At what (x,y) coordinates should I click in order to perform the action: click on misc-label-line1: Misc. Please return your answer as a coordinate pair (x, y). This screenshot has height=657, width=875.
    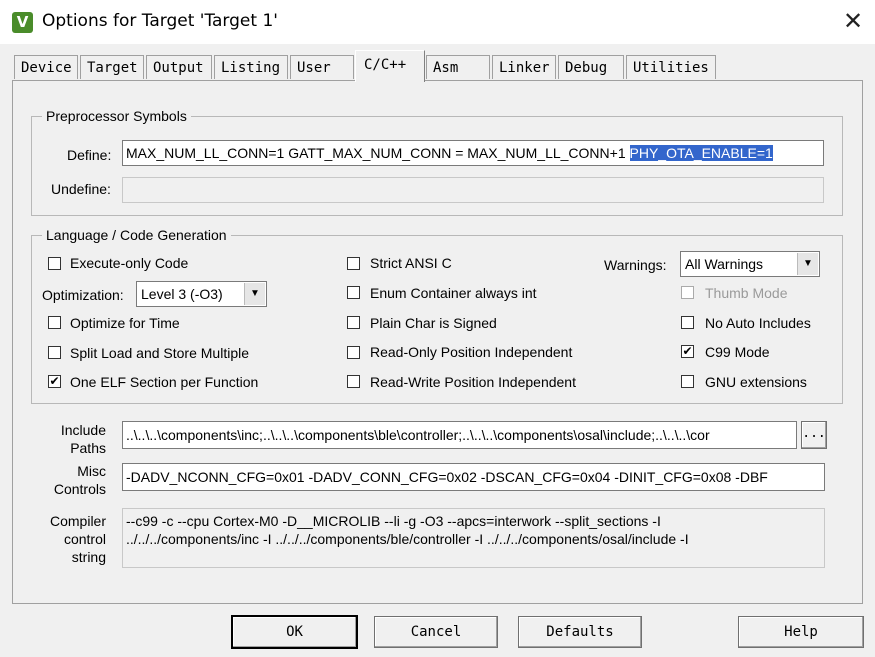
    Looking at the image, I should click on (91, 471).